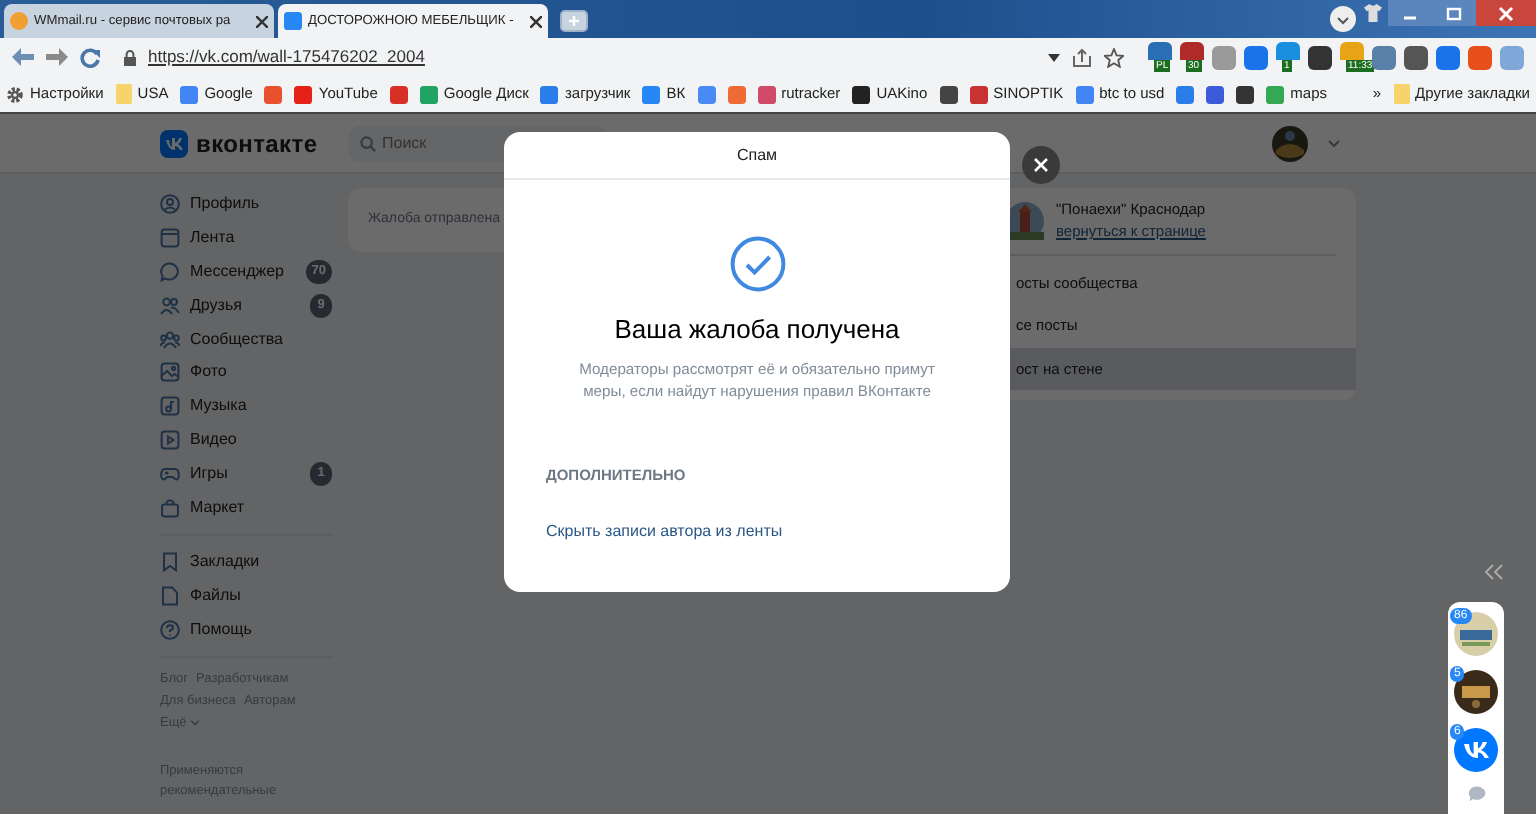  Describe the element at coordinates (170, 305) in the screenshot. I see `people-icon` at that location.